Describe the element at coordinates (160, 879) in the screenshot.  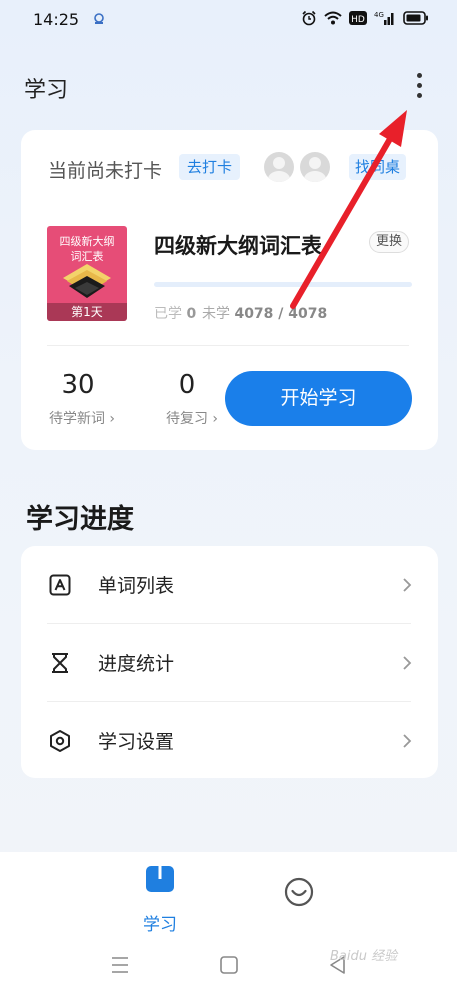
I see `book-icon` at that location.